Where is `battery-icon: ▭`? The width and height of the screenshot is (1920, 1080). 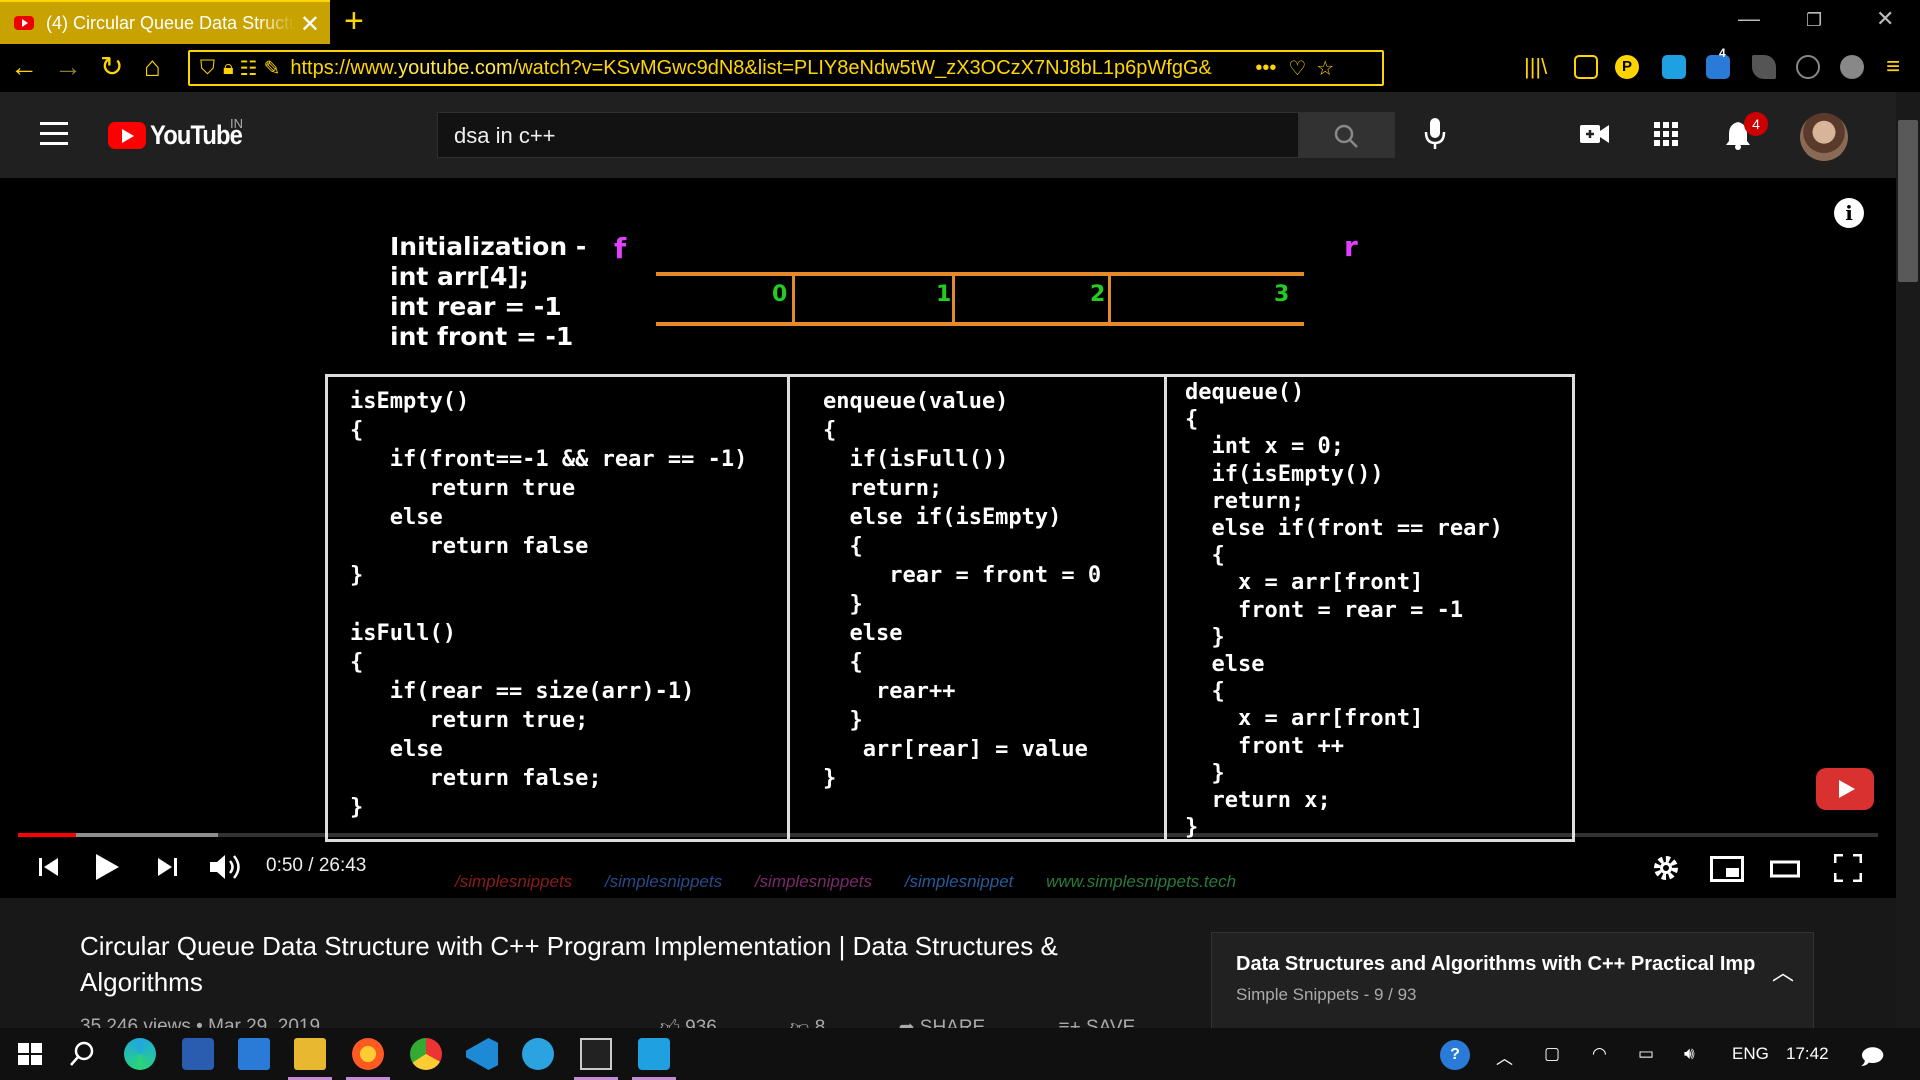 battery-icon: ▭ is located at coordinates (1646, 1054).